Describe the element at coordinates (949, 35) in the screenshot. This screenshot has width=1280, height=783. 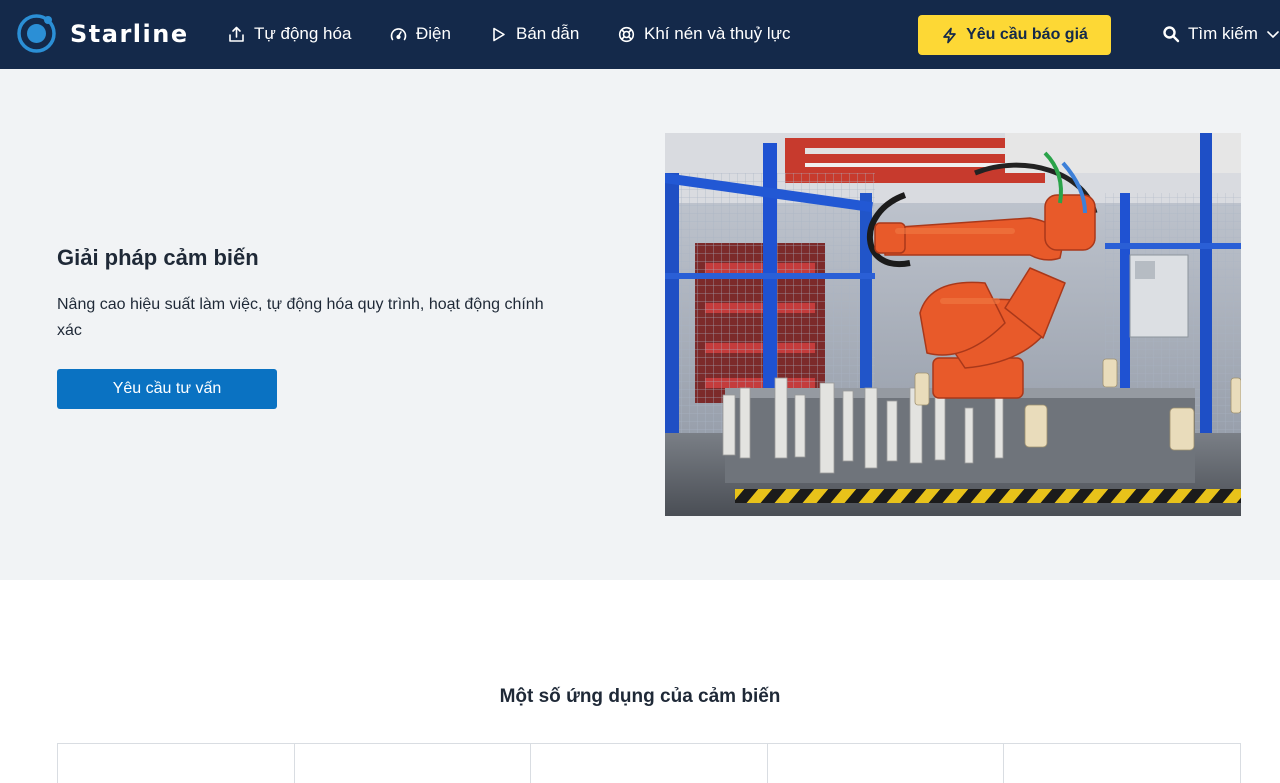
I see `lightning-icon` at that location.